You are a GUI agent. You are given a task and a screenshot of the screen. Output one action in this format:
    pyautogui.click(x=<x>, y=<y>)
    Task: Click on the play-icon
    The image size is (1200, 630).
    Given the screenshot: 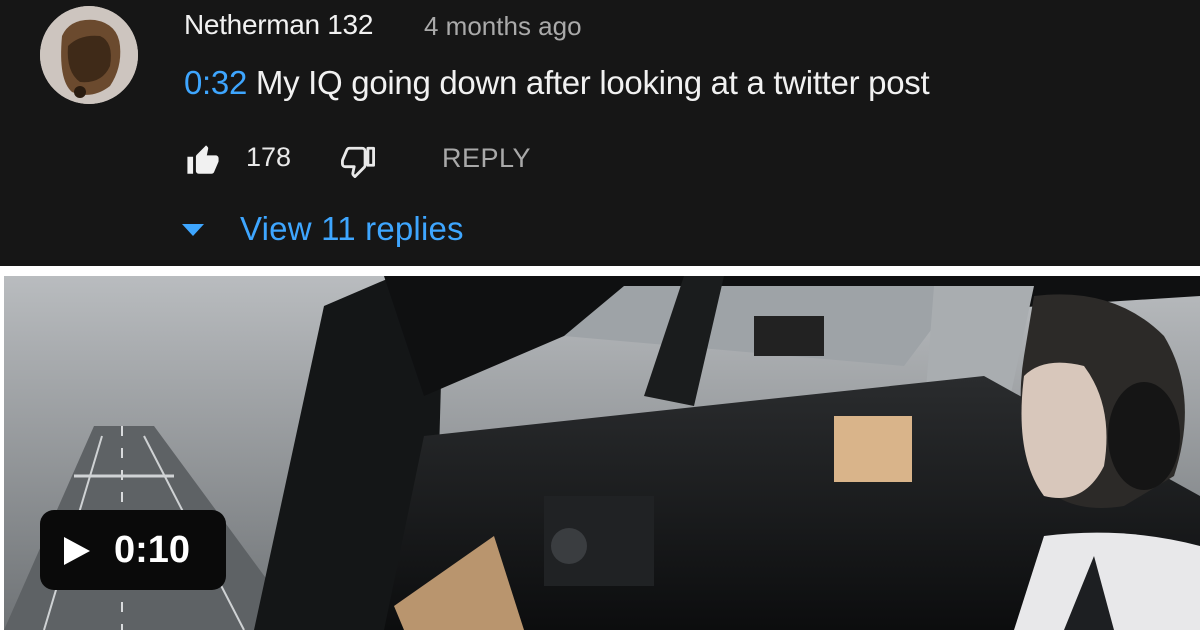 What is the action you would take?
    pyautogui.click(x=77, y=551)
    